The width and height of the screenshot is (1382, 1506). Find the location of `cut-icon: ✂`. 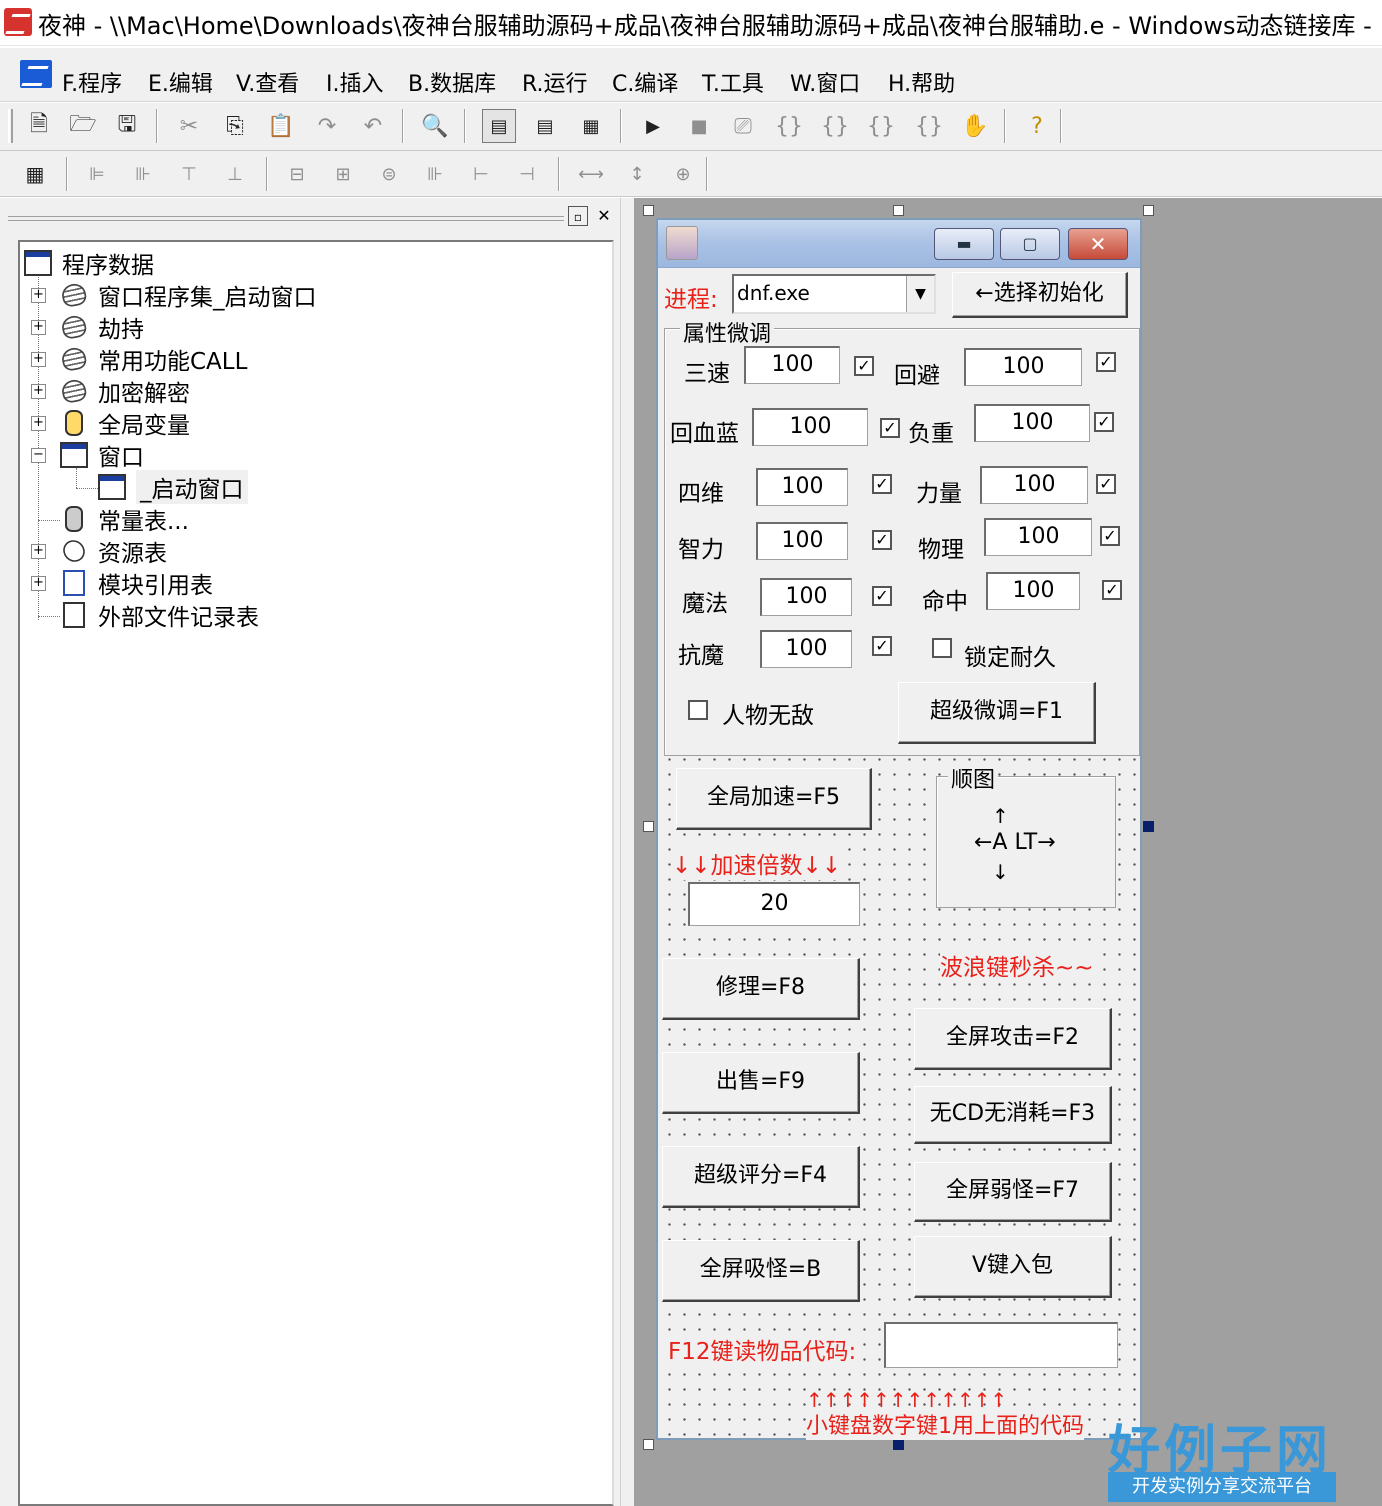

cut-icon: ✂ is located at coordinates (189, 126).